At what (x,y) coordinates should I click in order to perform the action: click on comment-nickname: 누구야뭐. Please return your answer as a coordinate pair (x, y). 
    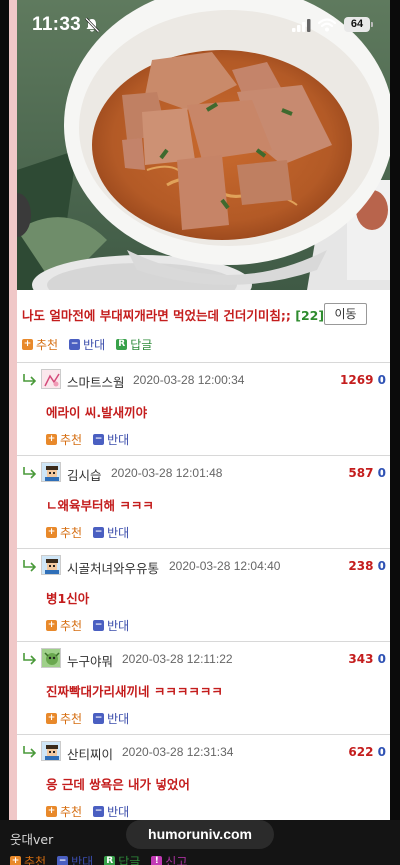
    Looking at the image, I should click on (90, 660).